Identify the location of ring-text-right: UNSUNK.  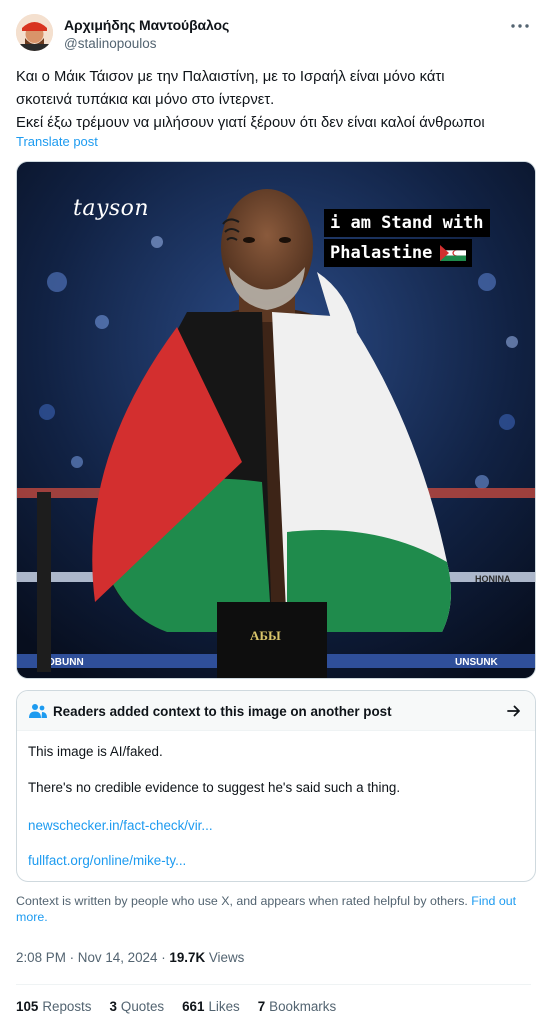
(477, 662).